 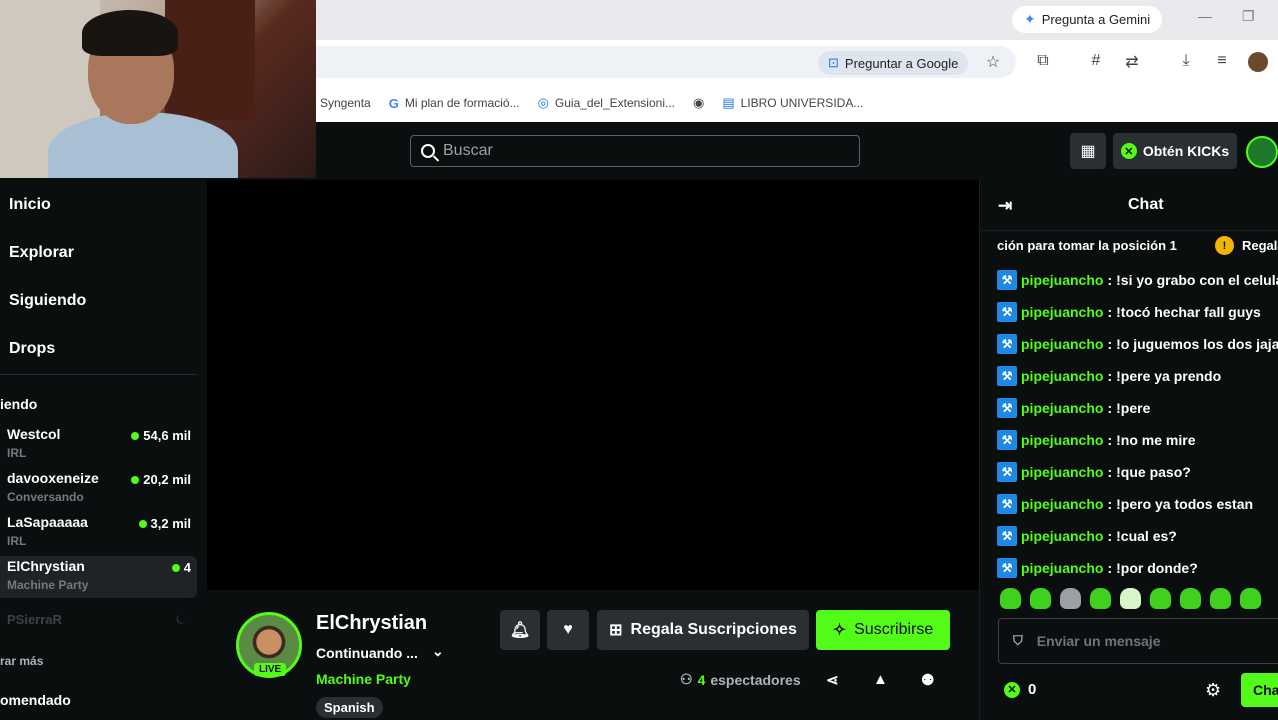 I want to click on gift-link: Regala, so click(x=1260, y=245).